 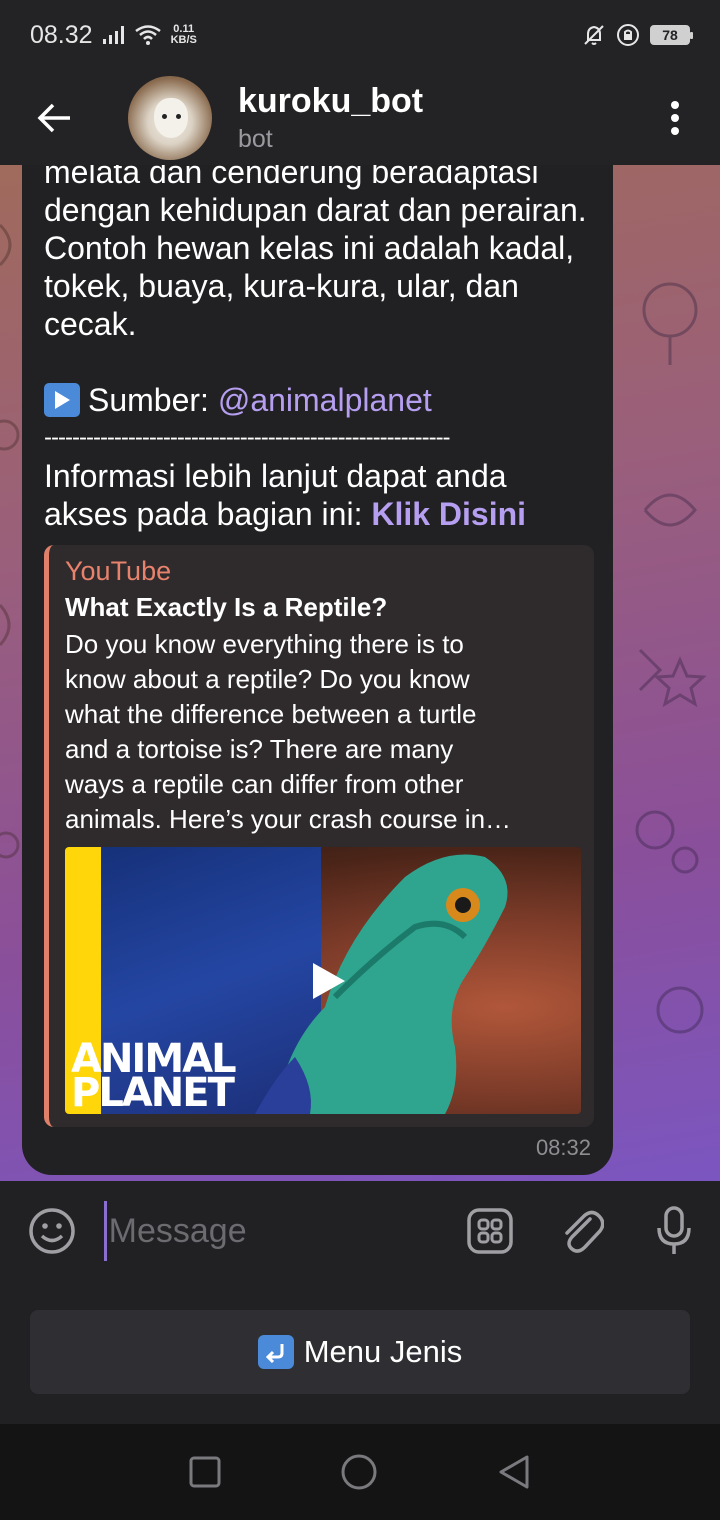 I want to click on header-text: kuroku_bot bot, so click(x=330, y=118).